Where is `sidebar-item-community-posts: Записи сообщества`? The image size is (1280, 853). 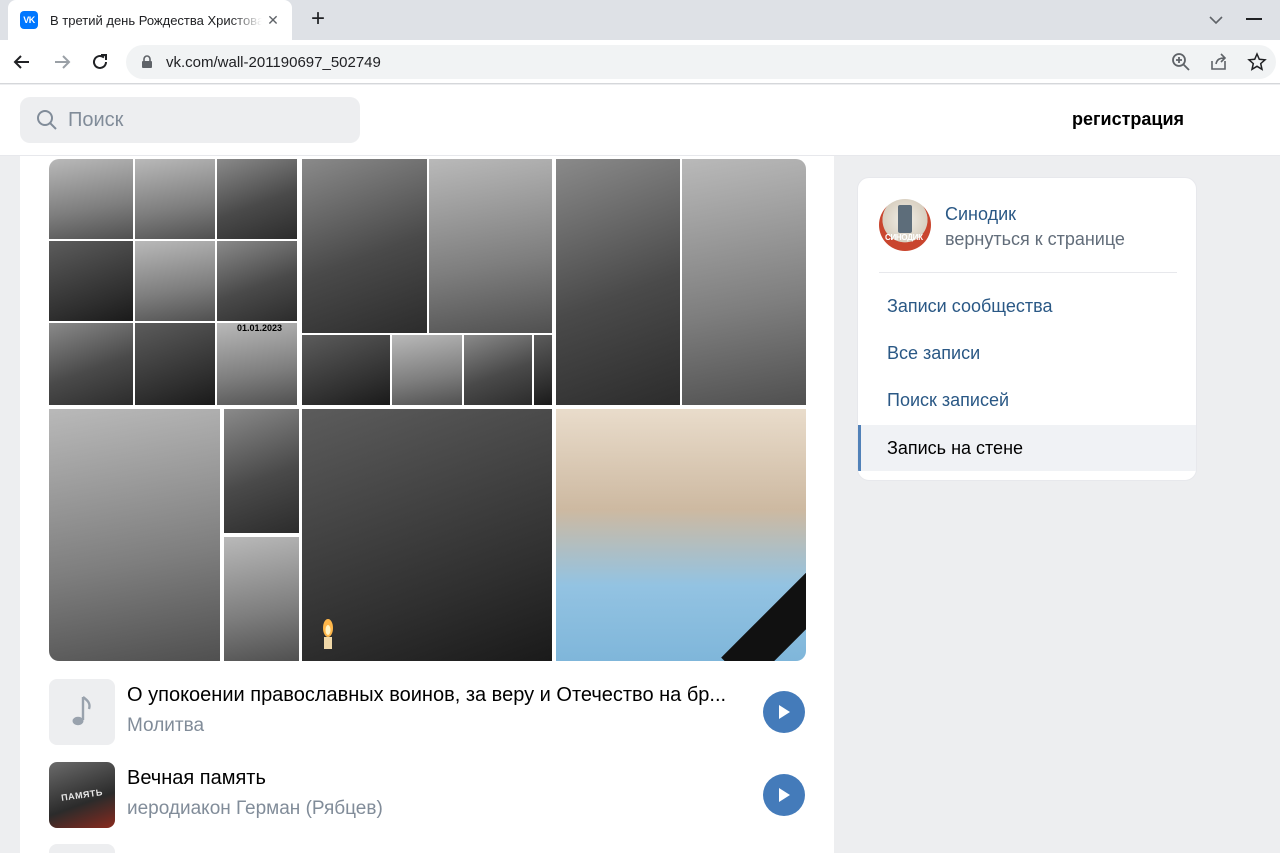
sidebar-item-community-posts: Записи сообщества is located at coordinates (1027, 306).